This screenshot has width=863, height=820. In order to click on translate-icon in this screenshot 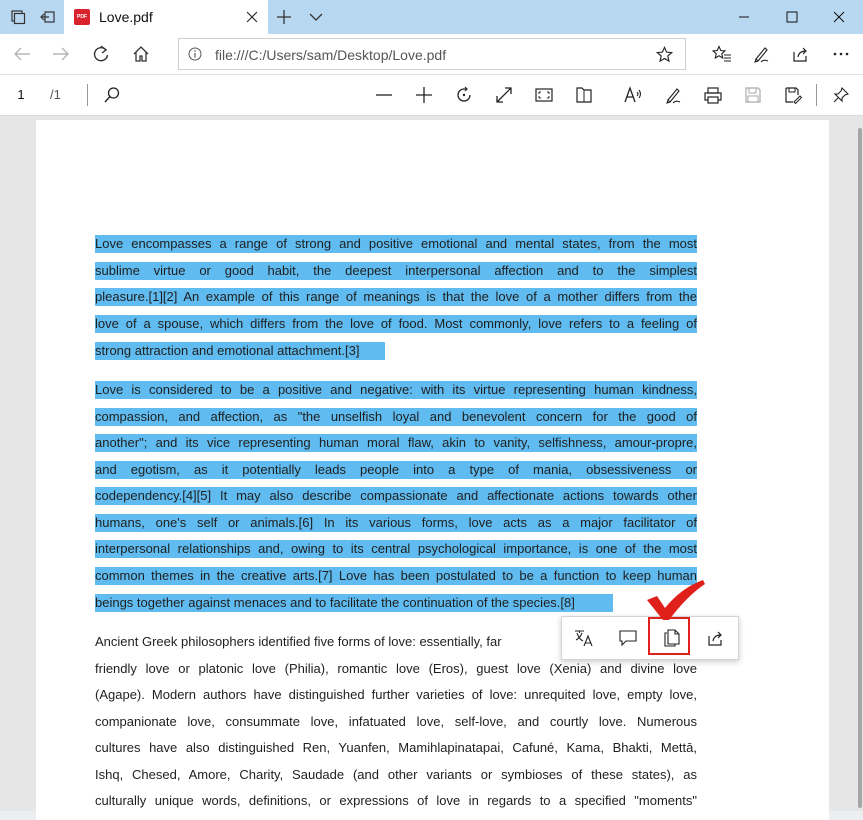, I will do `click(584, 638)`.